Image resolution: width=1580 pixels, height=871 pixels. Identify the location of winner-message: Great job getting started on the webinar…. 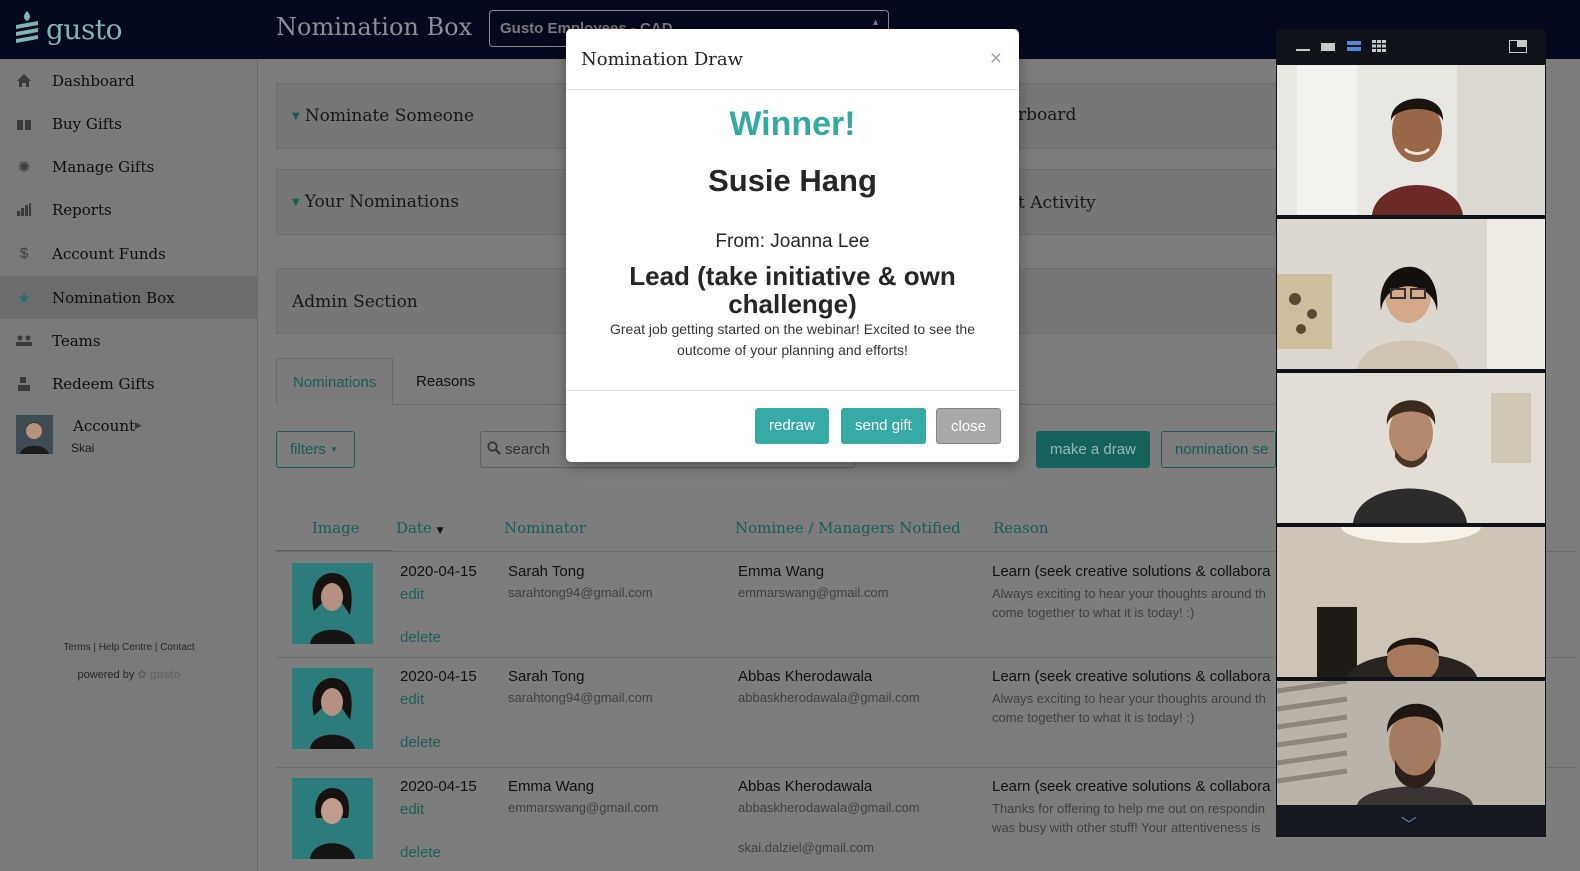
(792, 339).